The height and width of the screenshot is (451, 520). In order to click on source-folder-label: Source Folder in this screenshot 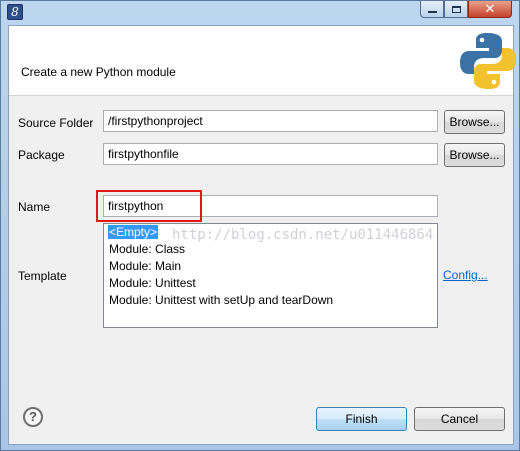, I will do `click(56, 123)`.